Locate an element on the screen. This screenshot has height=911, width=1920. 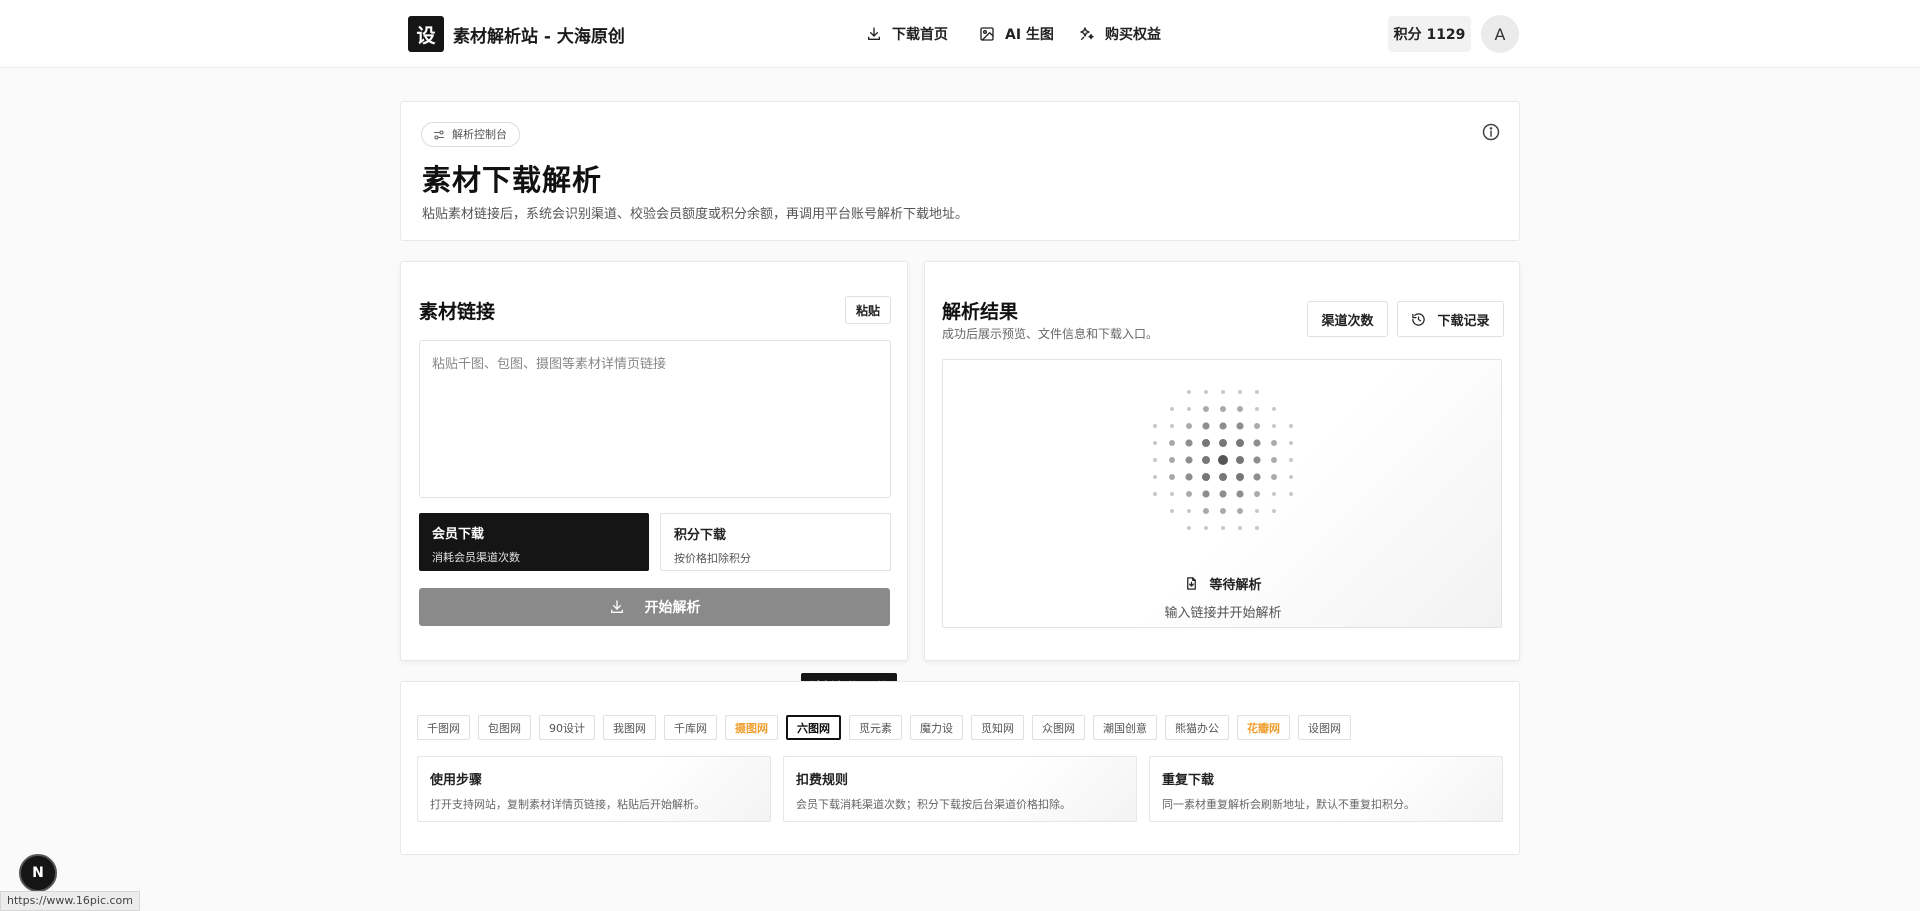
member-download-subtitle: 消耗会员渠道次数 is located at coordinates (476, 557).